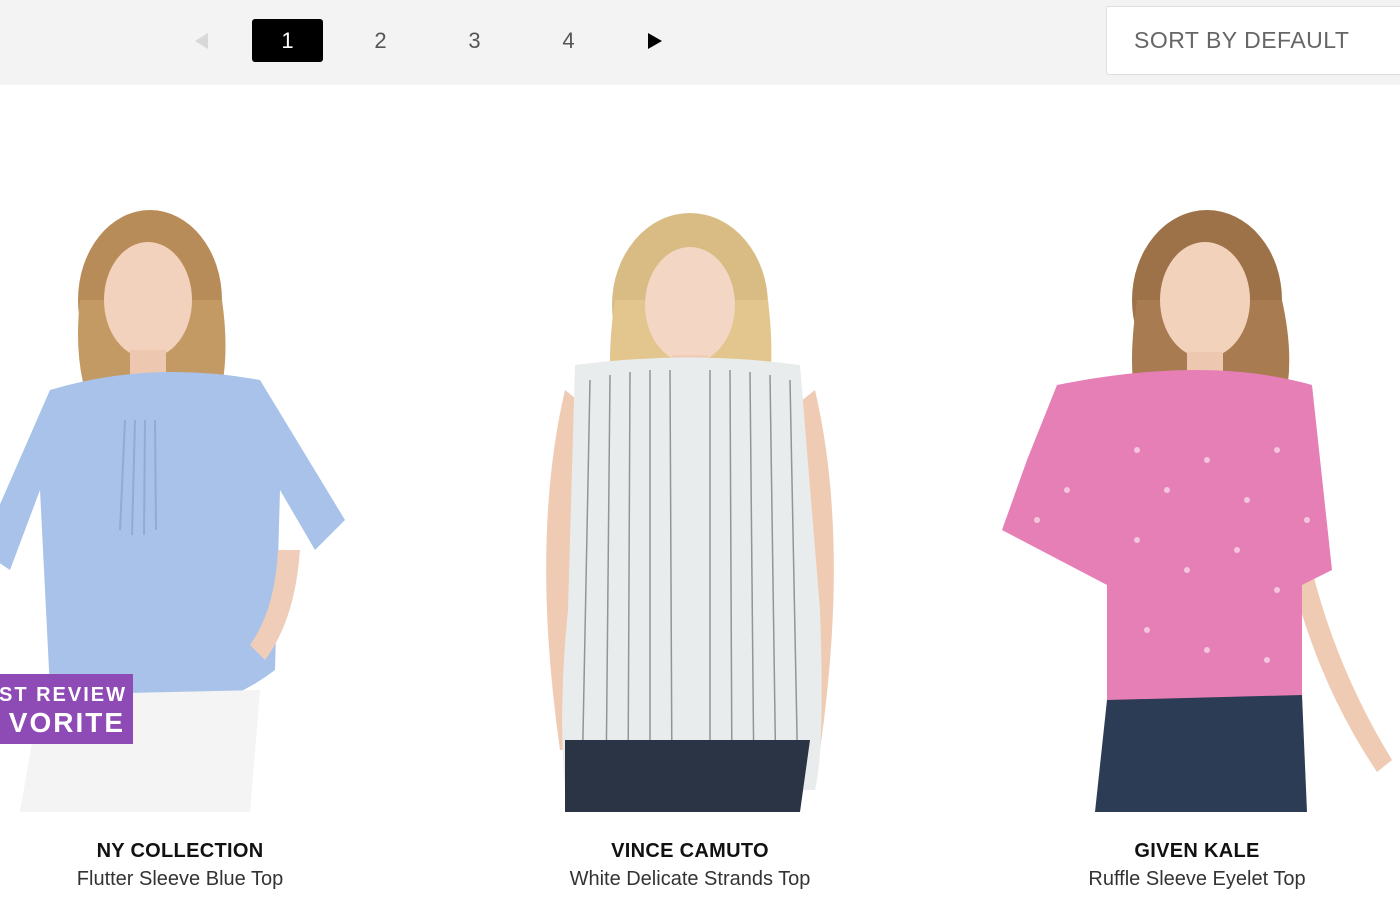 The height and width of the screenshot is (924, 1400). Describe the element at coordinates (202, 41) in the screenshot. I see `previous-page-icon` at that location.